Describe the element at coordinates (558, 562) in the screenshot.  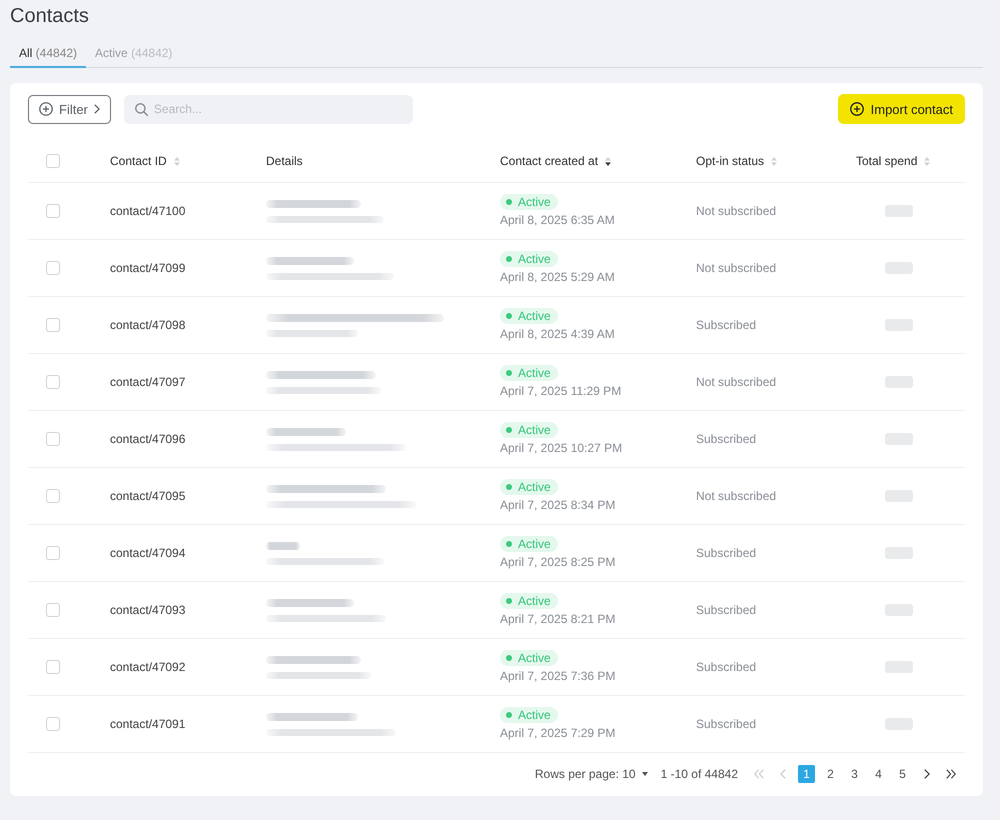
I see `created-date: April 7, 2025 8:25 PM` at that location.